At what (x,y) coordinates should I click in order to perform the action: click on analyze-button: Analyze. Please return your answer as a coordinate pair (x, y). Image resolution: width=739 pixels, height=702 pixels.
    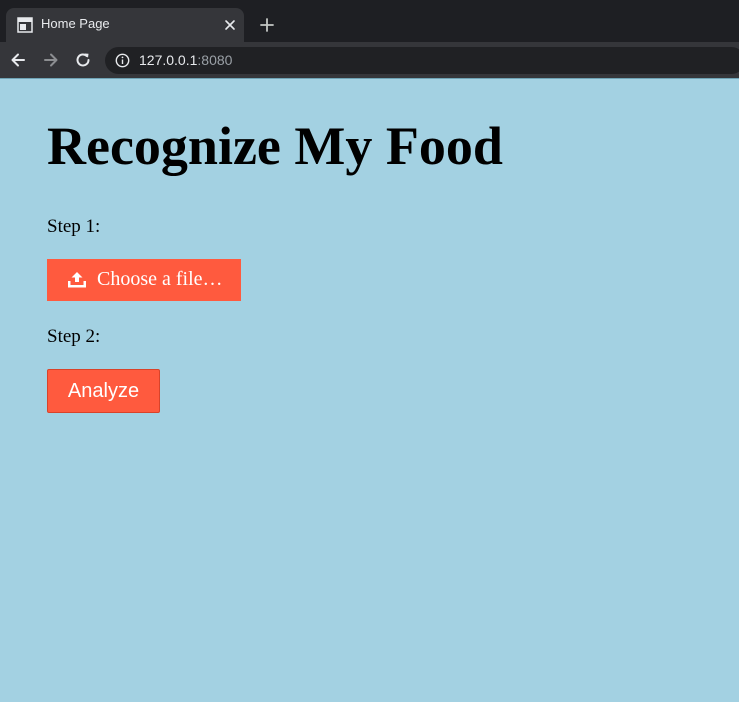
    Looking at the image, I should click on (103, 391).